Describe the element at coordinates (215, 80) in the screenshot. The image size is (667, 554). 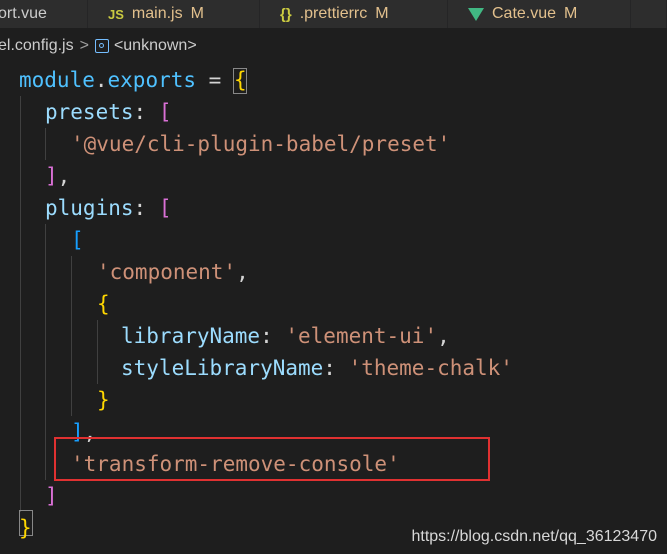
I see `token: =` at that location.